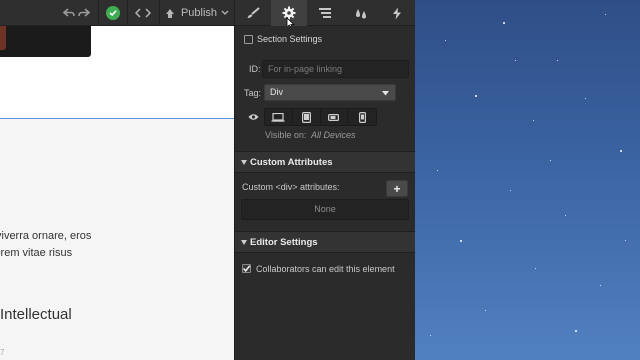 This screenshot has height=360, width=640. Describe the element at coordinates (84, 13) in the screenshot. I see `redo-icon` at that location.